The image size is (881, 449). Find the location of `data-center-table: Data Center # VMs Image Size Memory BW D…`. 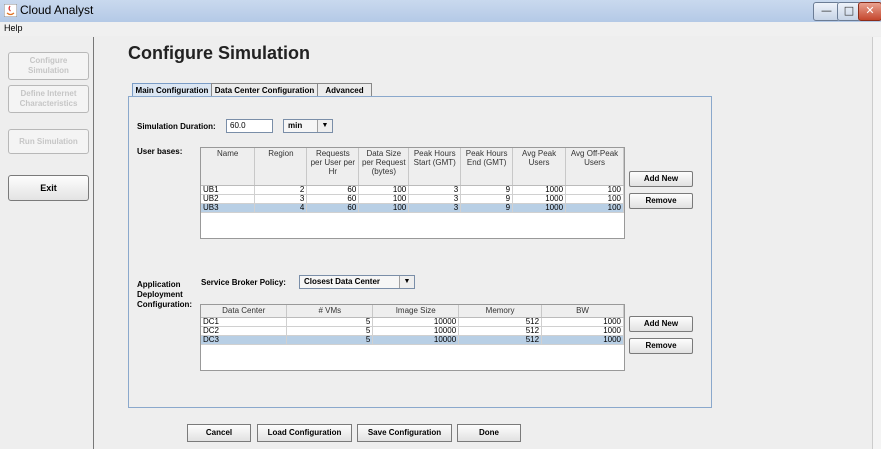

data-center-table: Data Center # VMs Image Size Memory BW D… is located at coordinates (412, 337).